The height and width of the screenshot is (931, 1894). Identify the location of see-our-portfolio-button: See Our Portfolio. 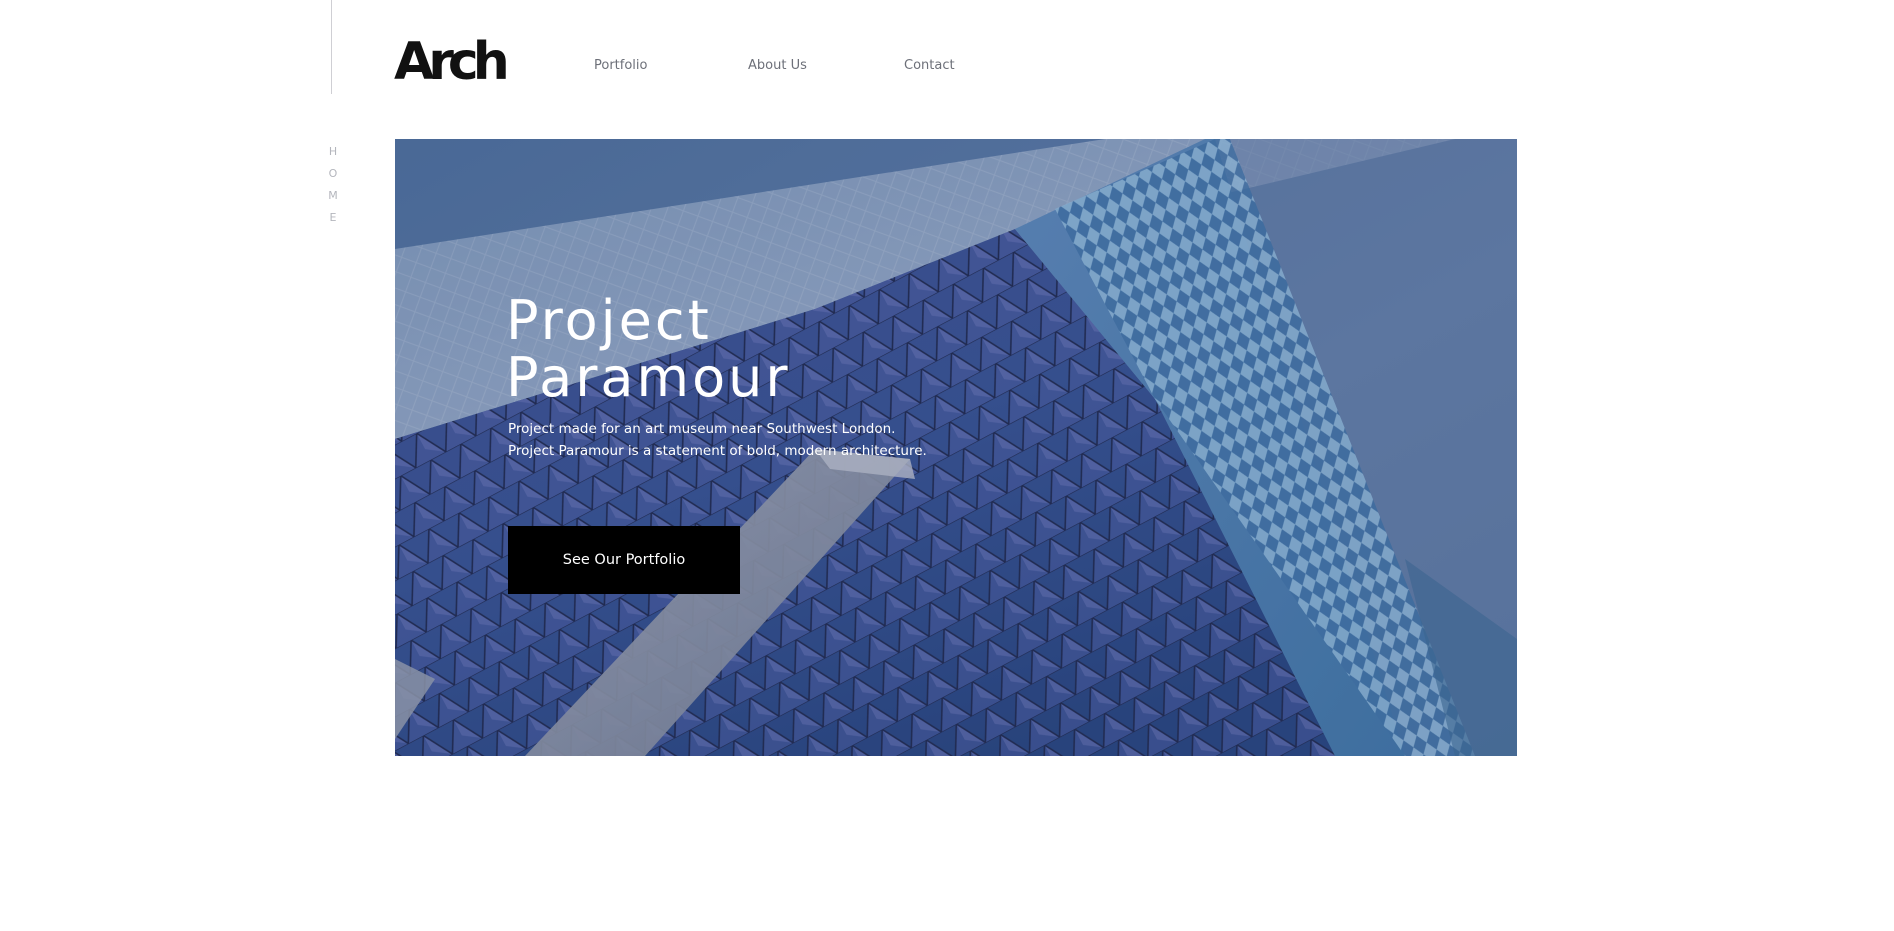
(624, 560).